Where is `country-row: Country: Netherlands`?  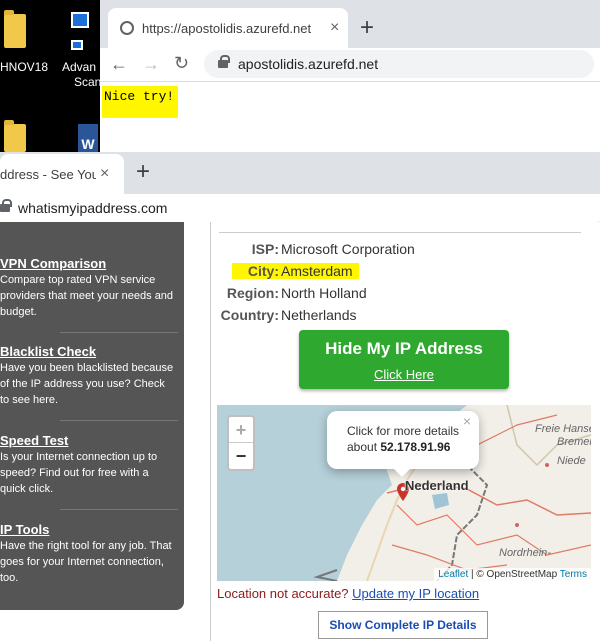 country-row: Country: Netherlands is located at coordinates (284, 315).